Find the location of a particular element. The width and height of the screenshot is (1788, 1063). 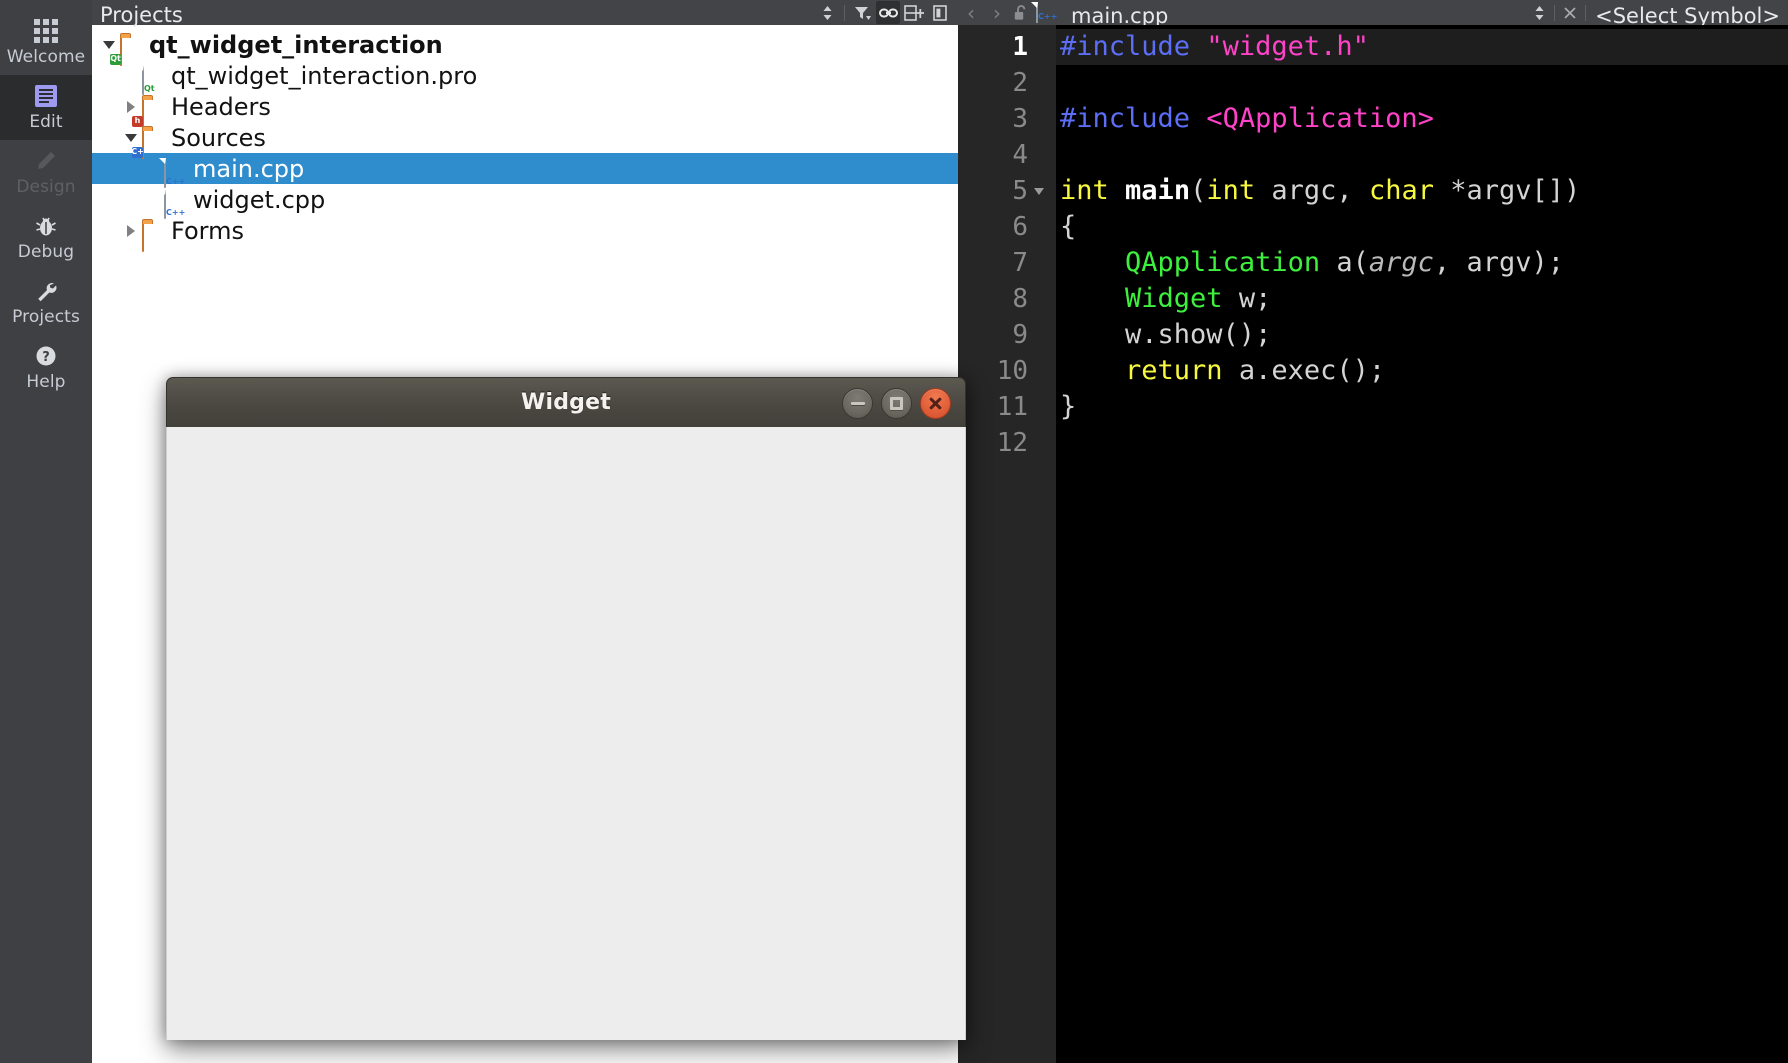

mode-item-welcome: Welcome is located at coordinates (46, 42).